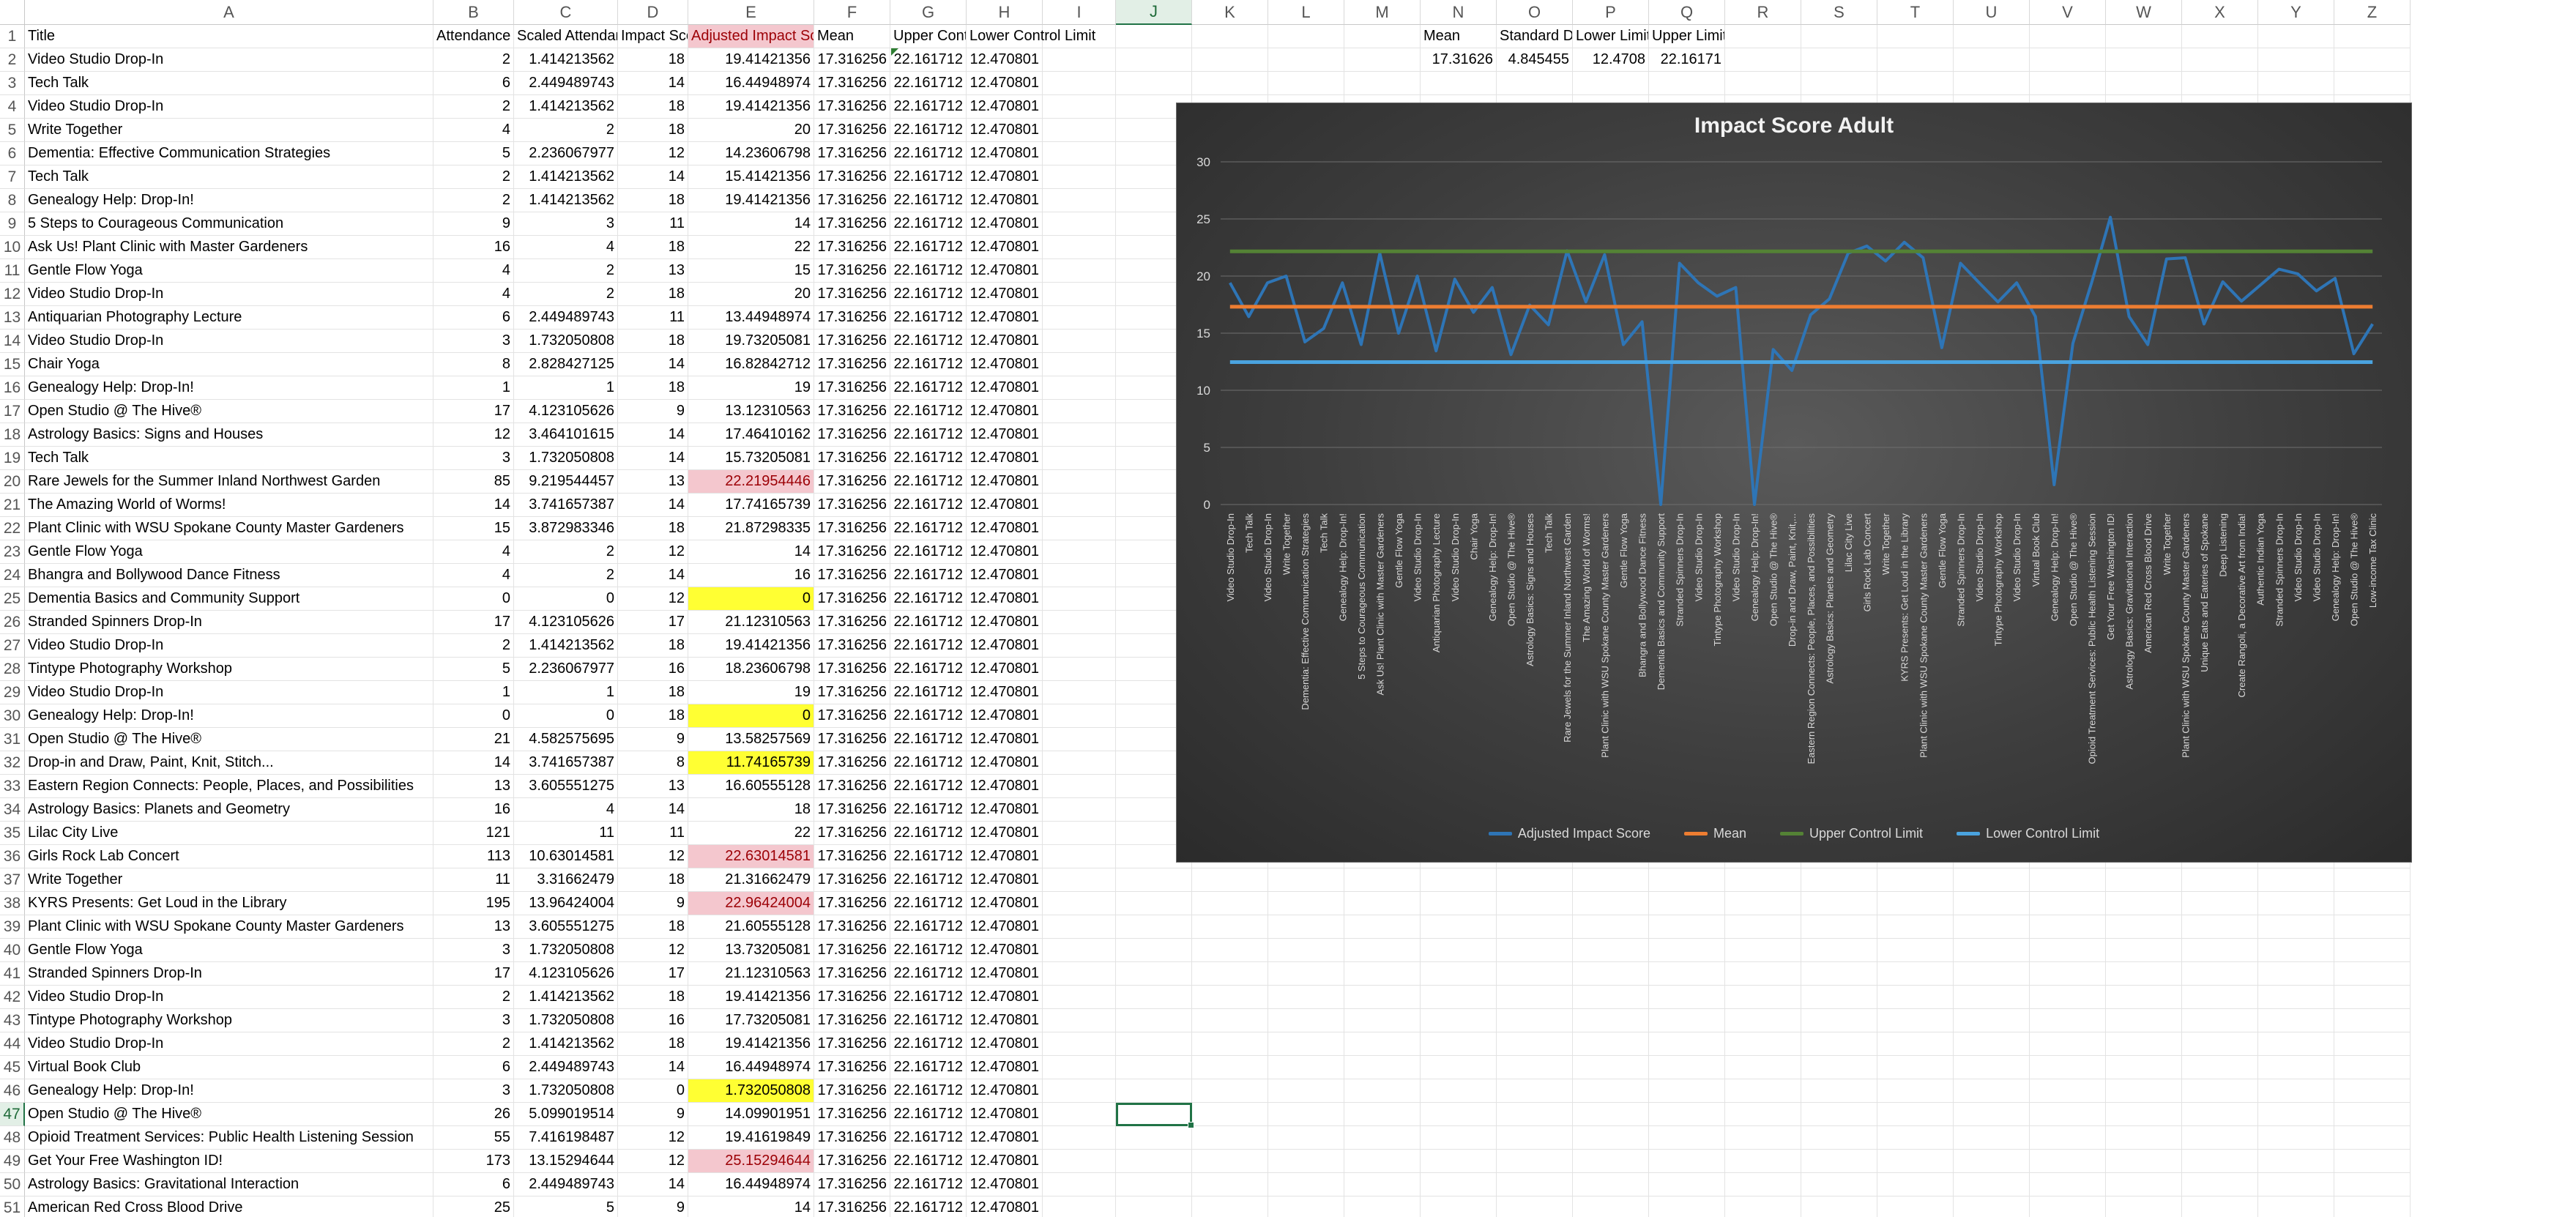  What do you see at coordinates (653, 669) in the screenshot?
I see `impact-score-cell: 16` at bounding box center [653, 669].